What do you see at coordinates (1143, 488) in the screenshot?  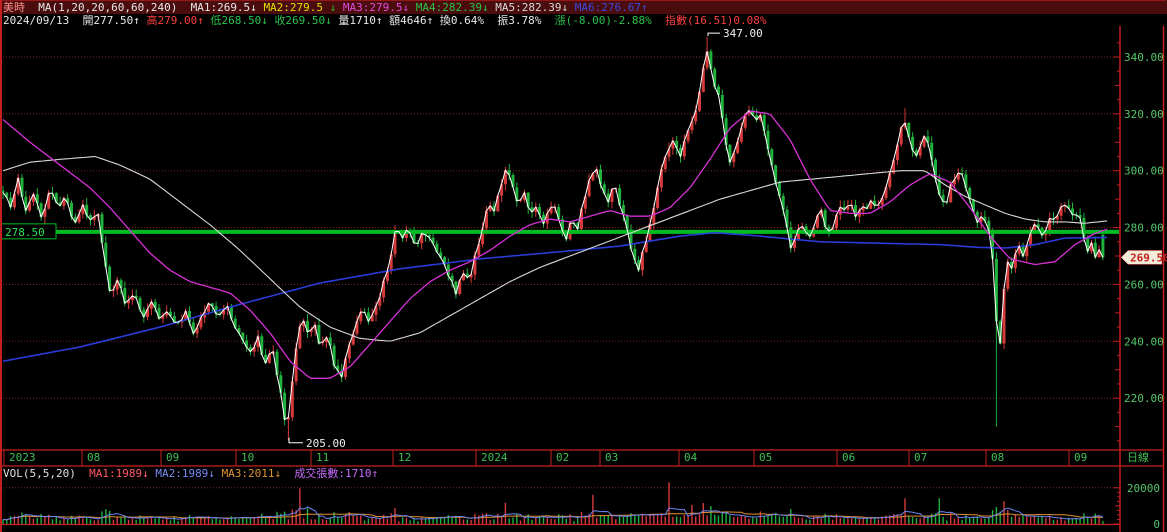 I see `volume-axis-label: 20000` at bounding box center [1143, 488].